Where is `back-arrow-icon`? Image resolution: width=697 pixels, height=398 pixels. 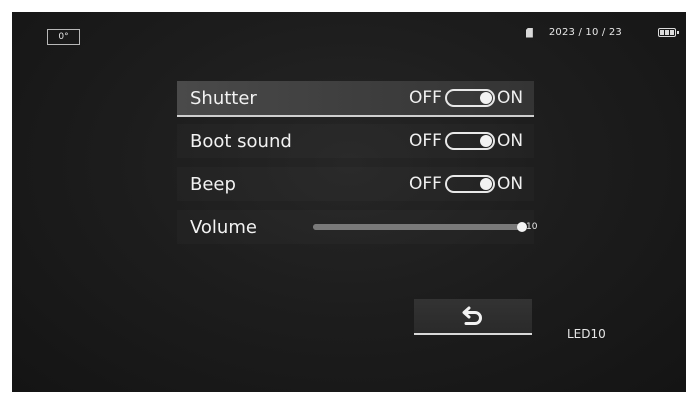
back-arrow-icon is located at coordinates (472, 315).